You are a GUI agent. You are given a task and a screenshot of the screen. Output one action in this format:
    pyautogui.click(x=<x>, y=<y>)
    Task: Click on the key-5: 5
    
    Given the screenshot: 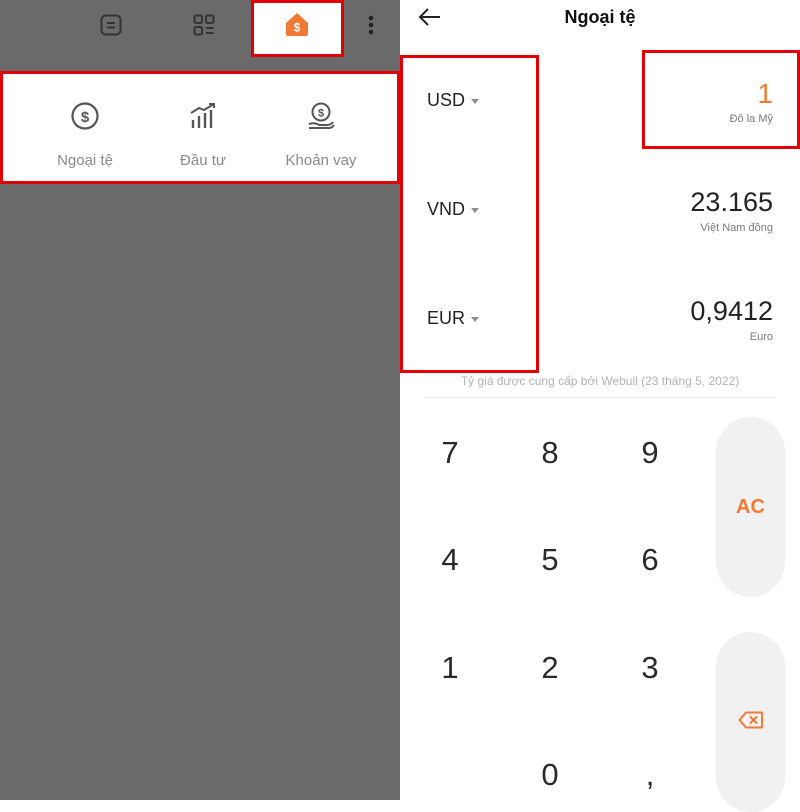 What is the action you would take?
    pyautogui.click(x=550, y=560)
    